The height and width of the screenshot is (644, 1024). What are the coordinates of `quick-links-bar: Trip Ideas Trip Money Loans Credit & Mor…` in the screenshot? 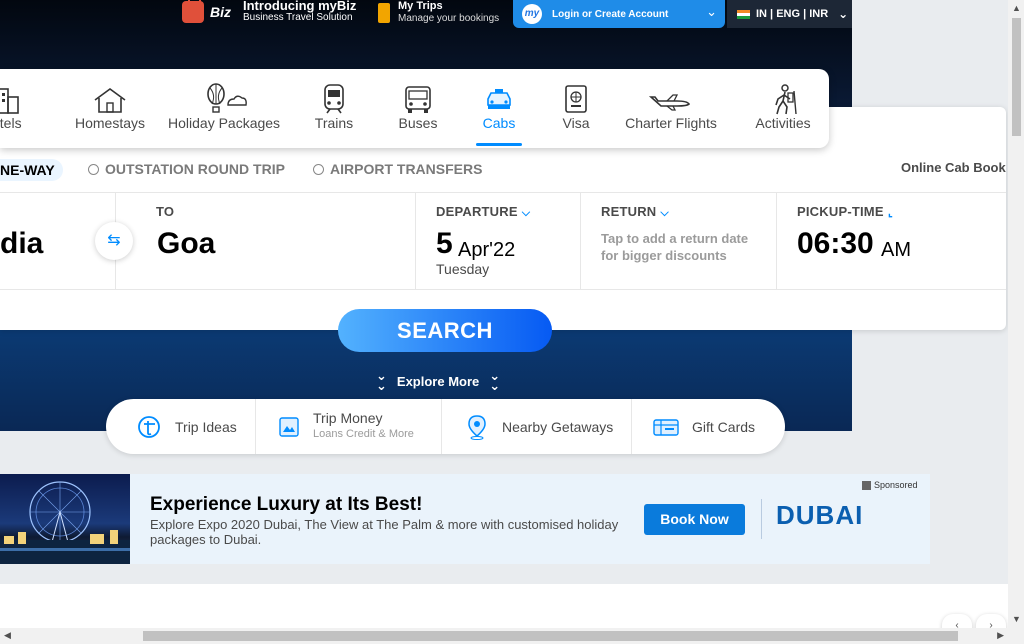 It's located at (445, 426).